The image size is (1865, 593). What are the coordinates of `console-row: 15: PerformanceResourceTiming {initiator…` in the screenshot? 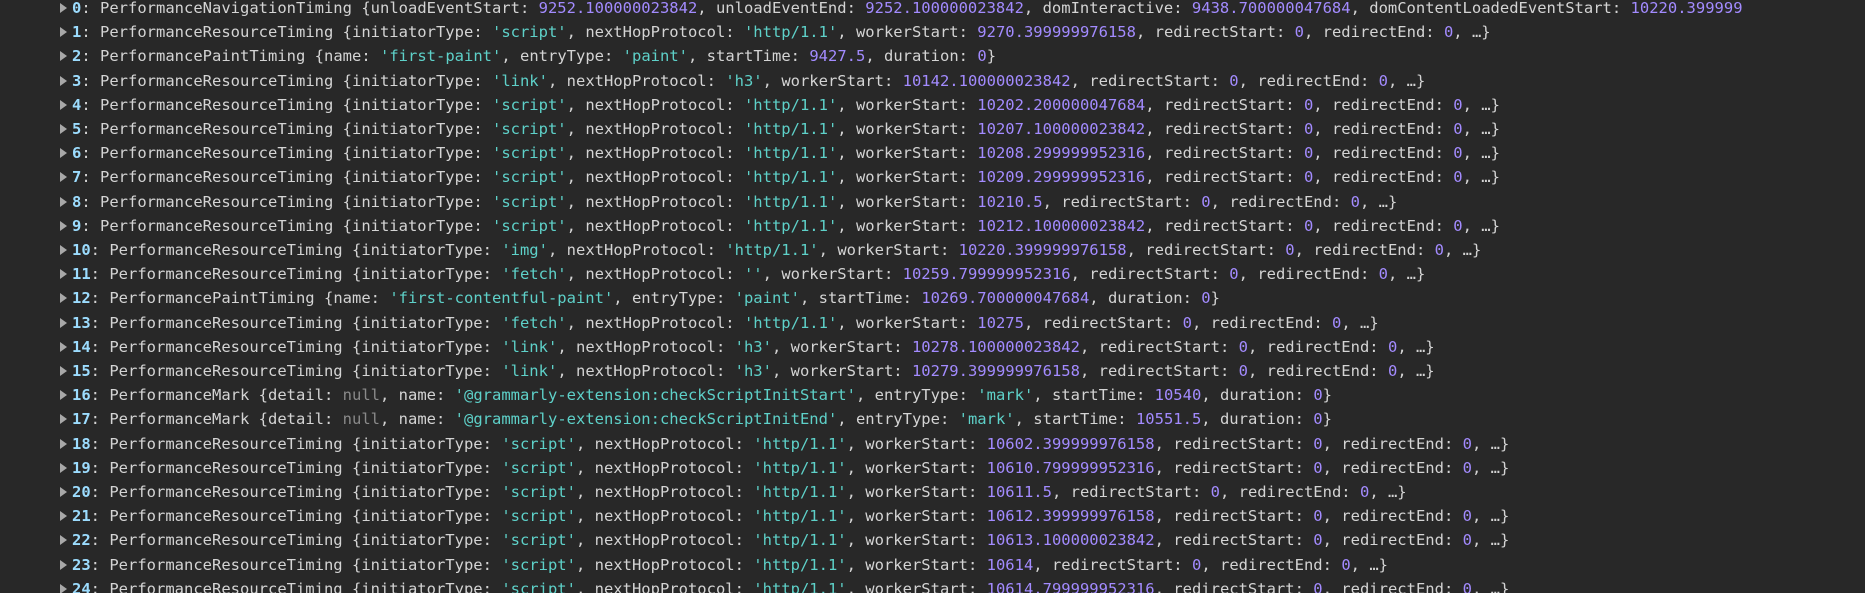 It's located at (717, 371).